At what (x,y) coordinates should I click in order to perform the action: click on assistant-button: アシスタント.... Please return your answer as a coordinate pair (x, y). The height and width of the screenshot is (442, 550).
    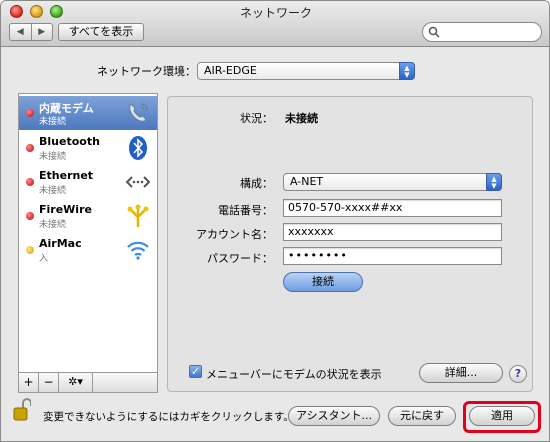
    Looking at the image, I should click on (334, 416).